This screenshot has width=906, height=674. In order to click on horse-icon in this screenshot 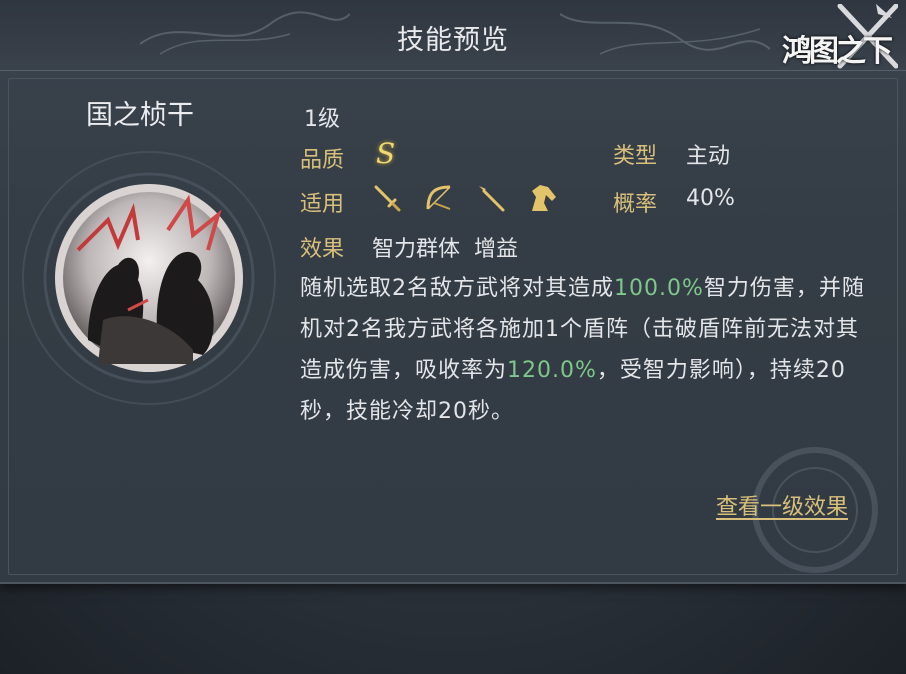, I will do `click(544, 198)`.